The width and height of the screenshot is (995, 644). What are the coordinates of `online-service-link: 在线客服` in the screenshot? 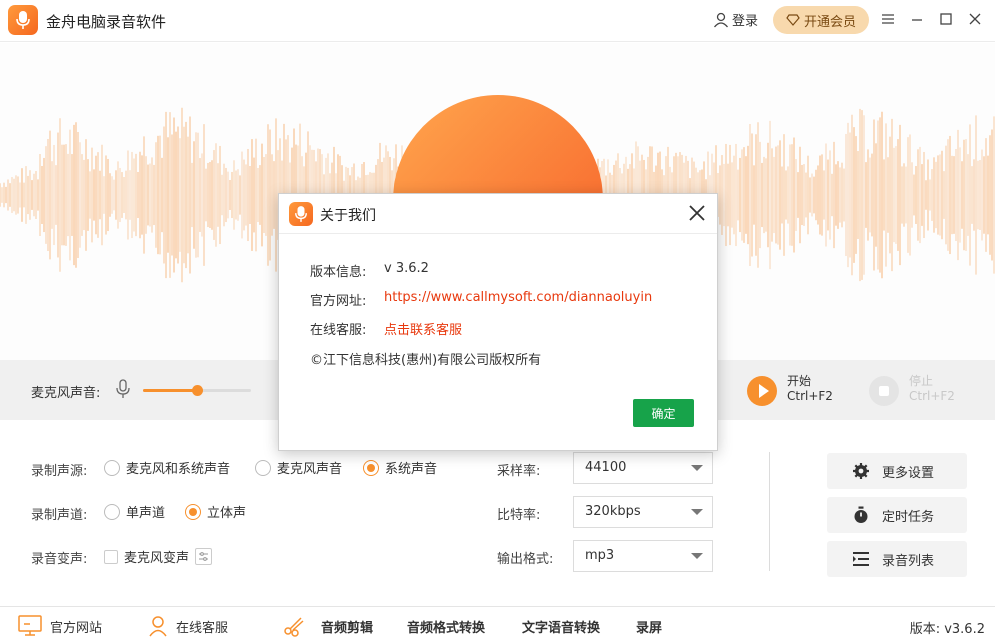 It's located at (188, 625).